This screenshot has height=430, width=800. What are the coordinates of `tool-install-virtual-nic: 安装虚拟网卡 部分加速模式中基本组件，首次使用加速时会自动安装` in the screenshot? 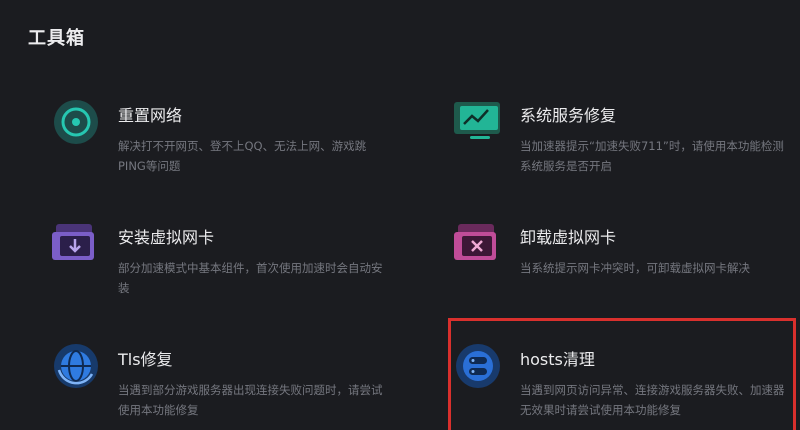 It's located at (220, 264).